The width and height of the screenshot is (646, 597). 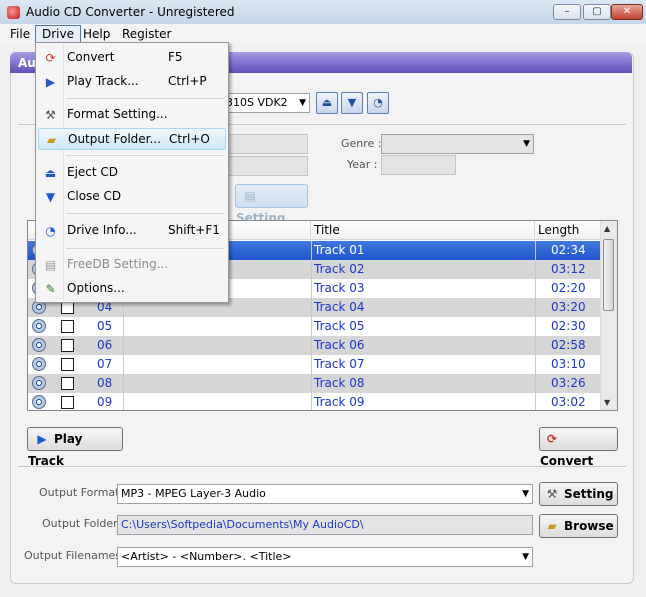 I want to click on menu-file: File, so click(x=20, y=34).